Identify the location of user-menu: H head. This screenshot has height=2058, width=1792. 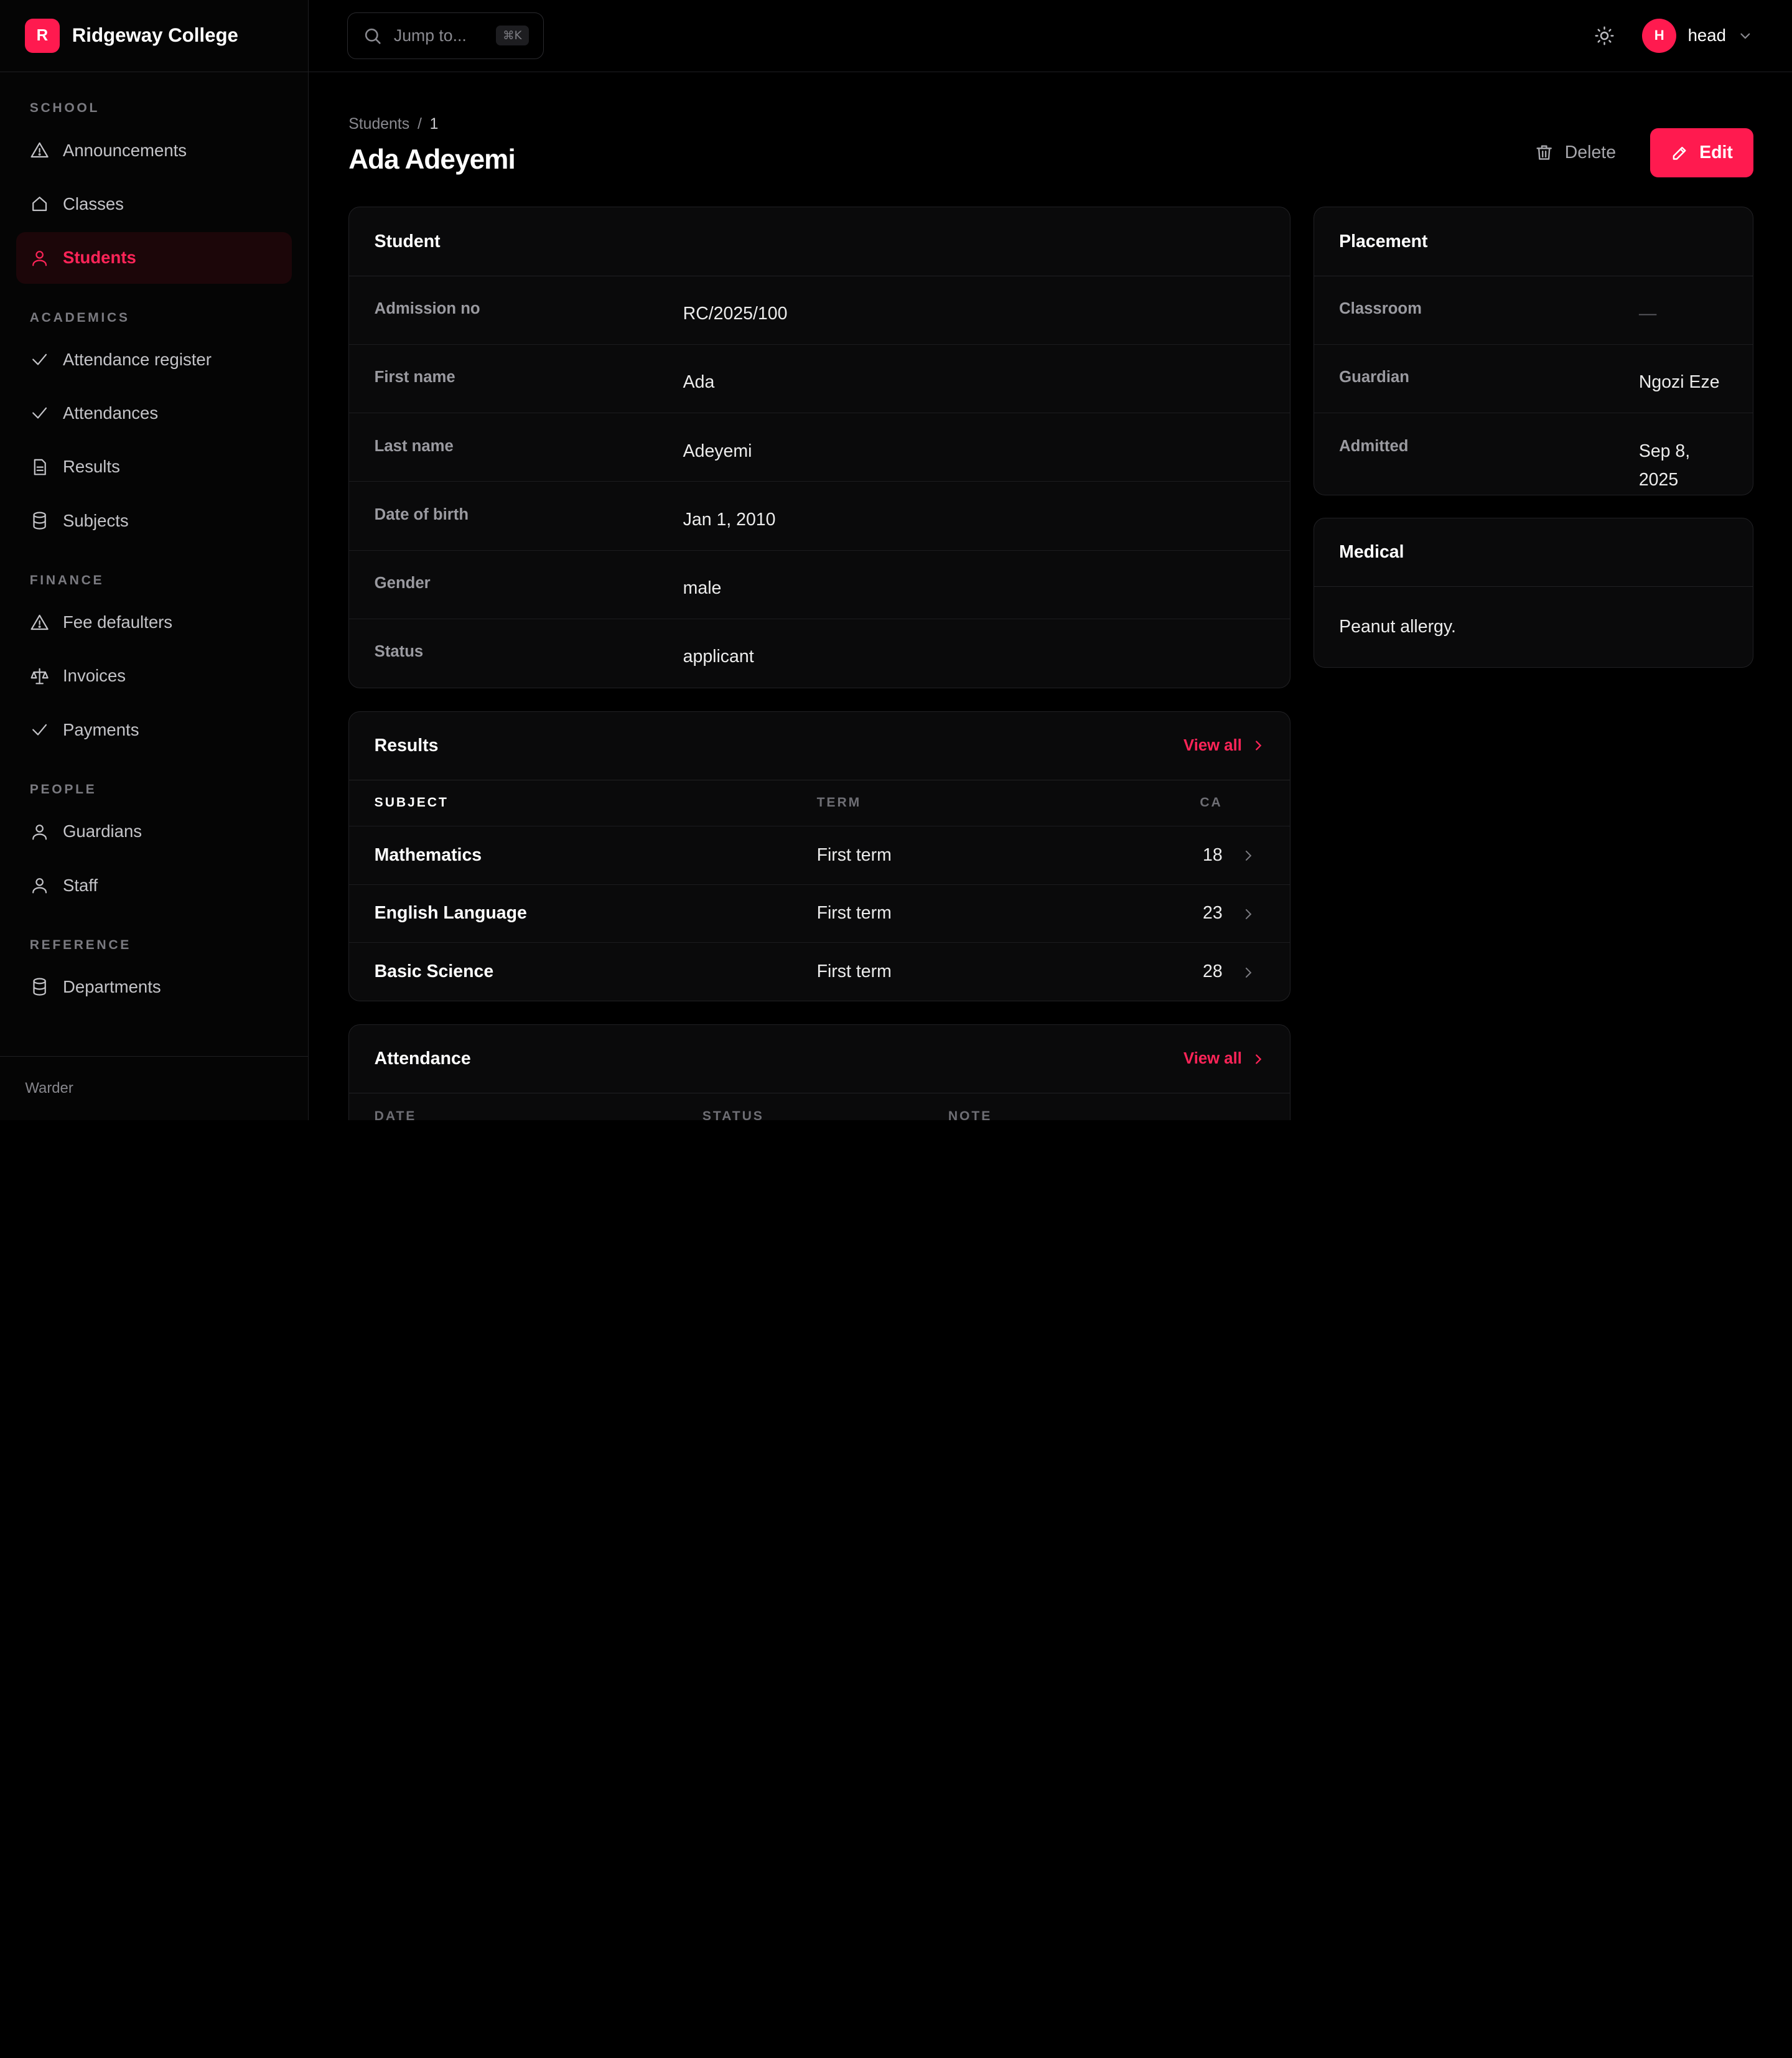
(1697, 36).